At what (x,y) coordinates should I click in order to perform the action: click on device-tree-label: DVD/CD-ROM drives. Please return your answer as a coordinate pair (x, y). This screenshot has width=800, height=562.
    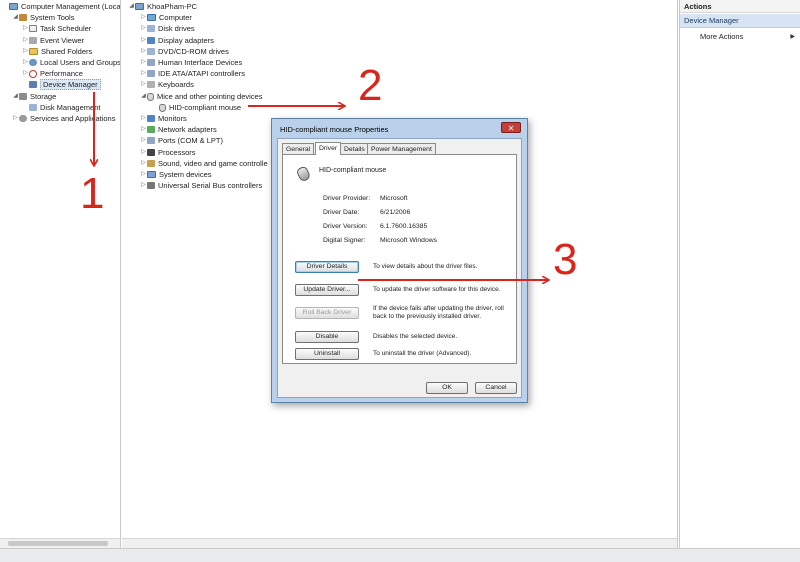
    Looking at the image, I should click on (193, 51).